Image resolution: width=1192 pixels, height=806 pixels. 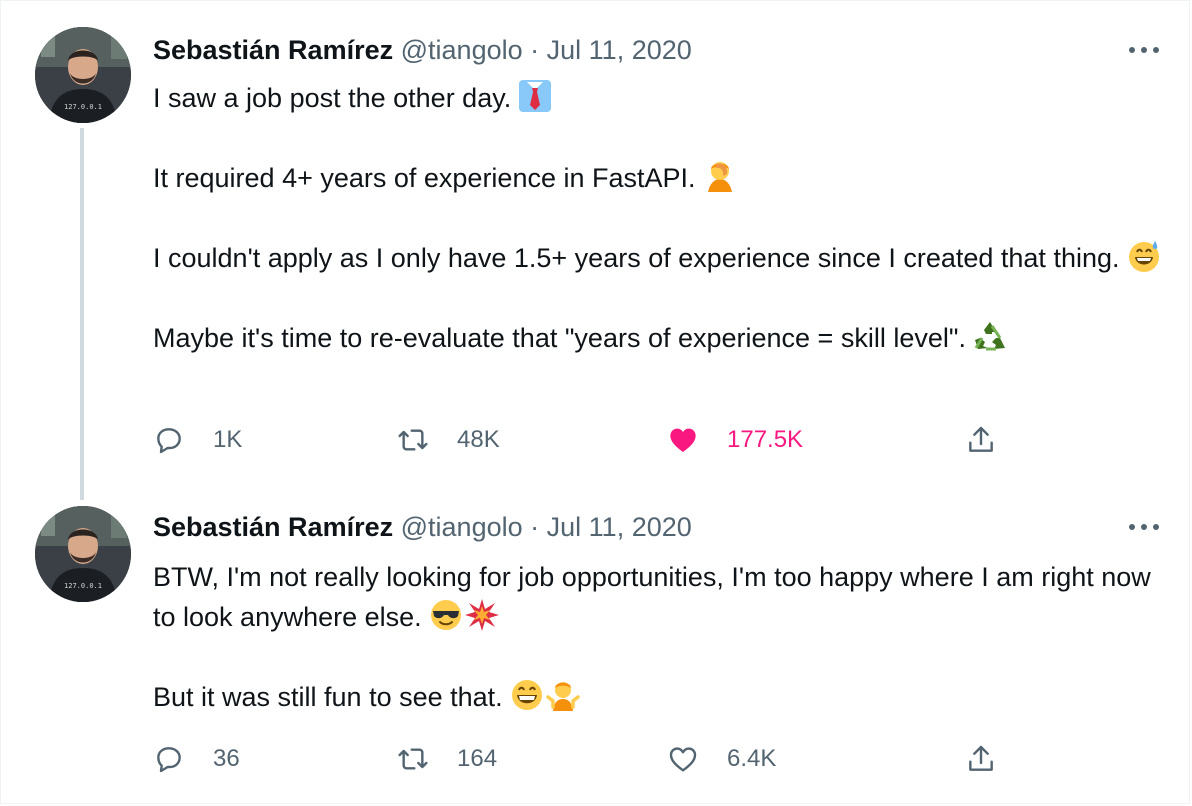 What do you see at coordinates (447, 759) in the screenshot?
I see `retweet-button: 164` at bounding box center [447, 759].